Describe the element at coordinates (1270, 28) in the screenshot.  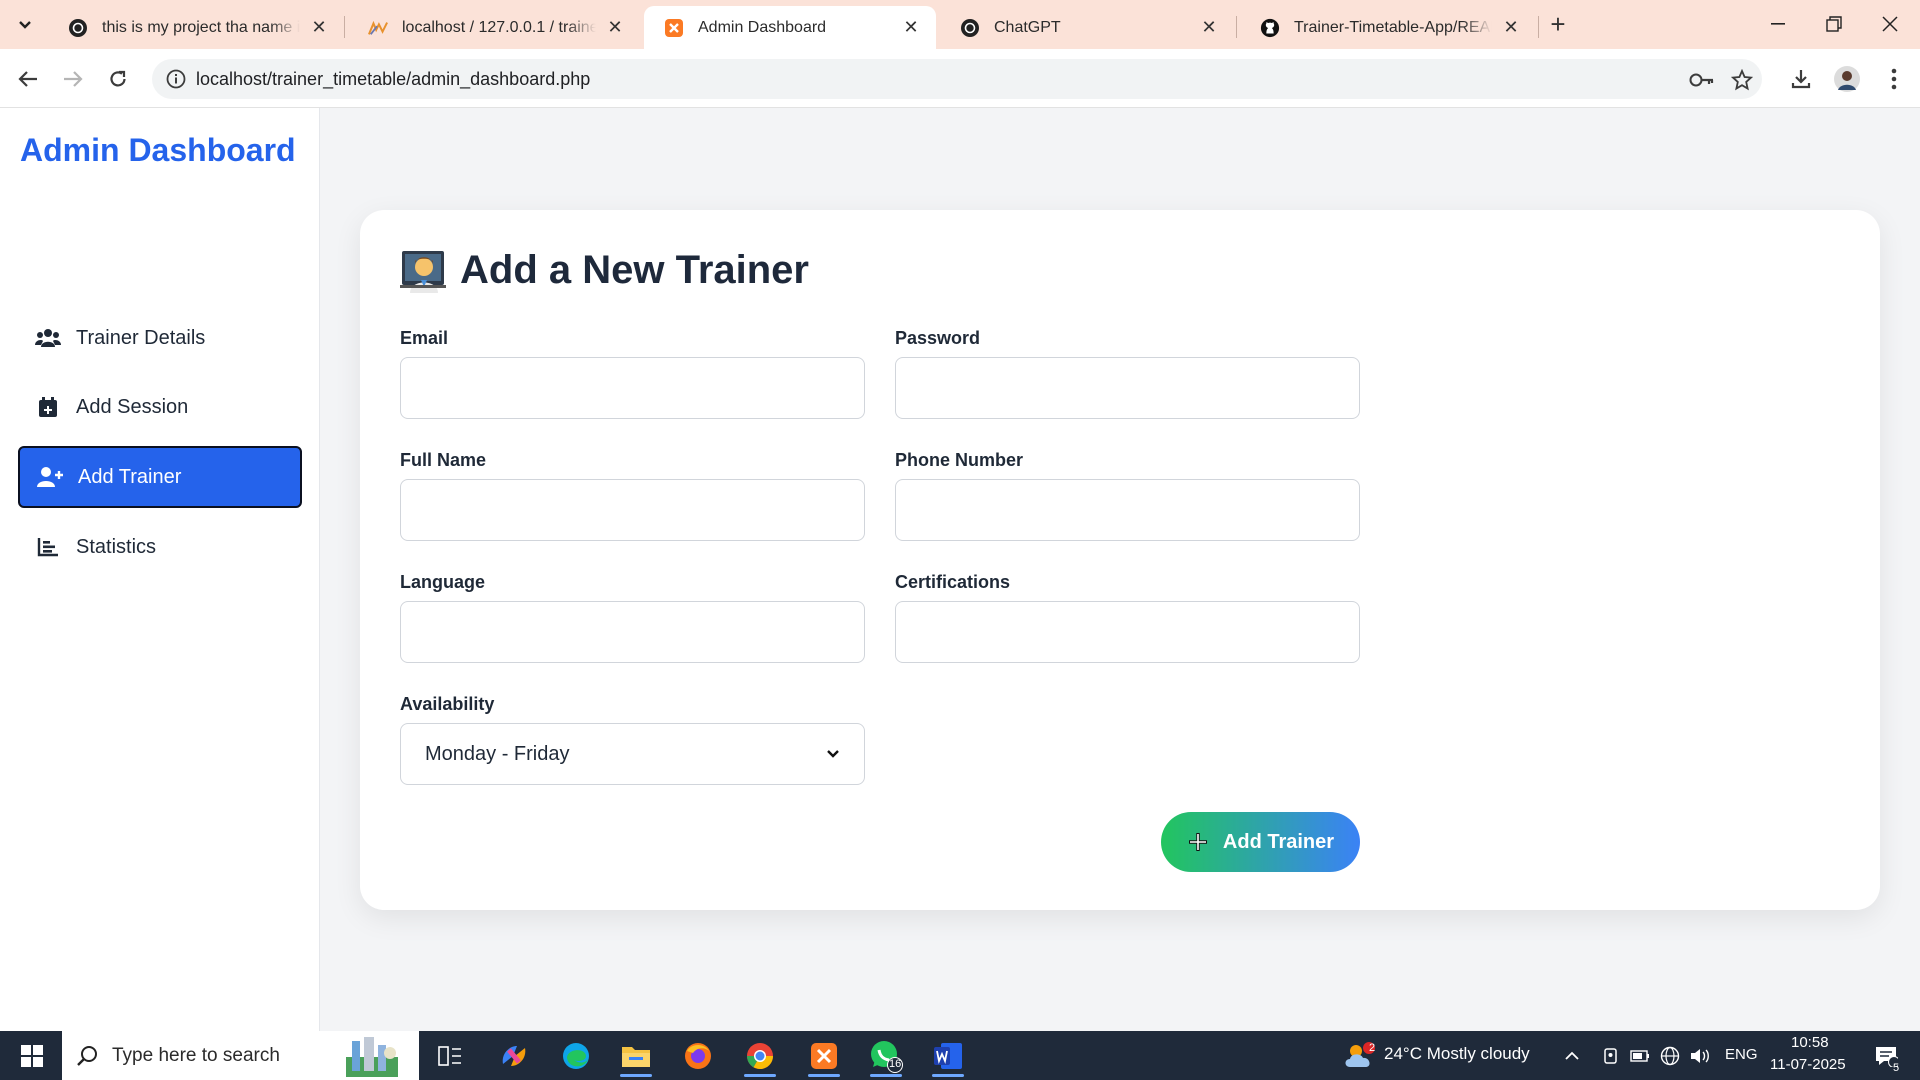
I see `github-icon` at that location.